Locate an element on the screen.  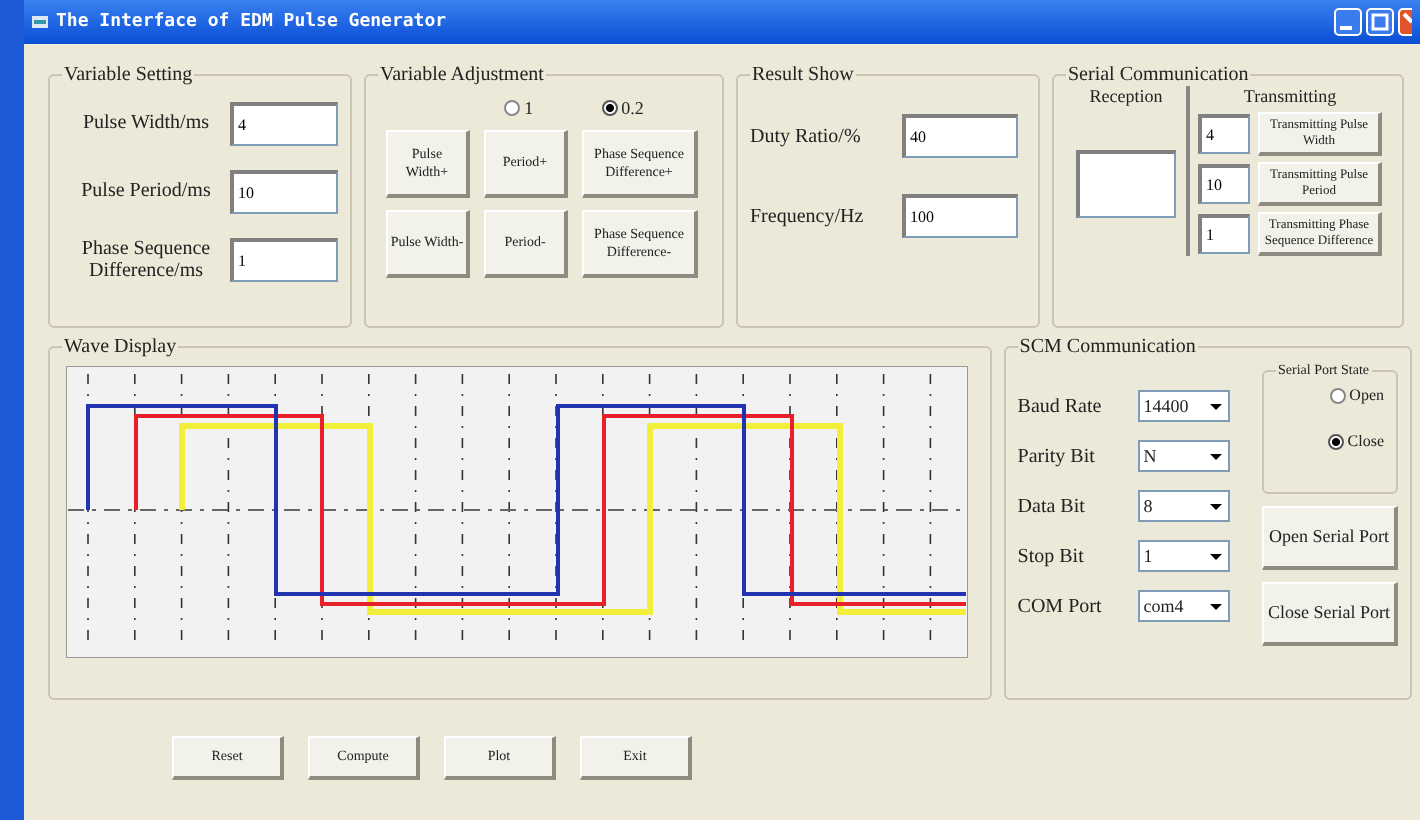
column-heading: Transmitting is located at coordinates (1290, 96).